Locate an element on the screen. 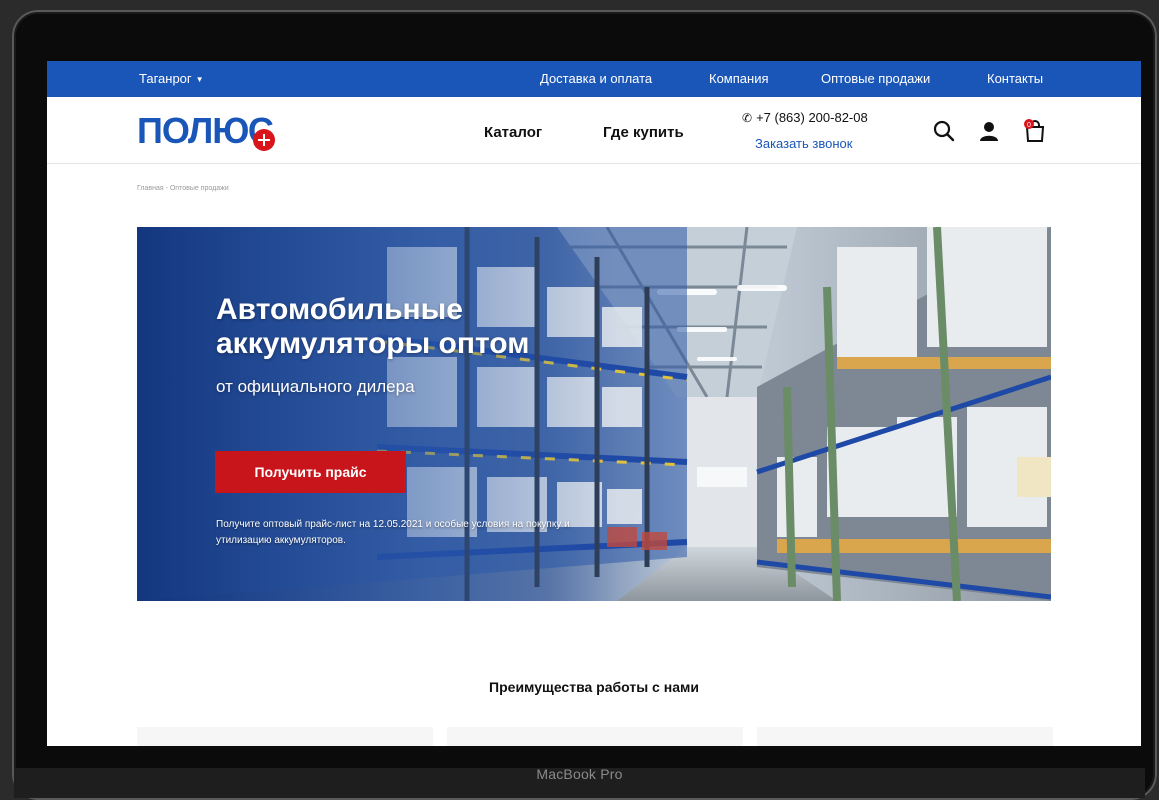 The height and width of the screenshot is (800, 1159). city-label: Таганрог is located at coordinates (165, 78).